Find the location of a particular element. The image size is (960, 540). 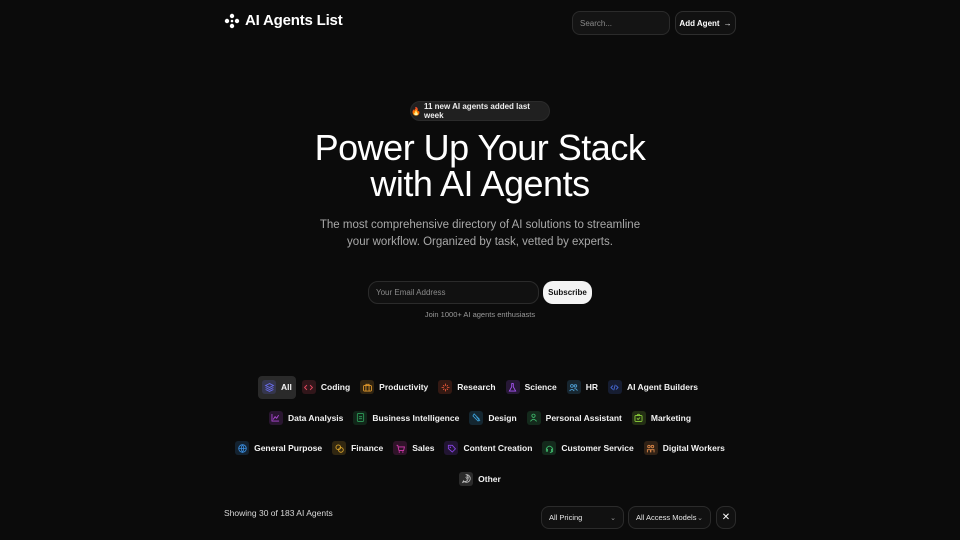

flask-icon is located at coordinates (512, 387).